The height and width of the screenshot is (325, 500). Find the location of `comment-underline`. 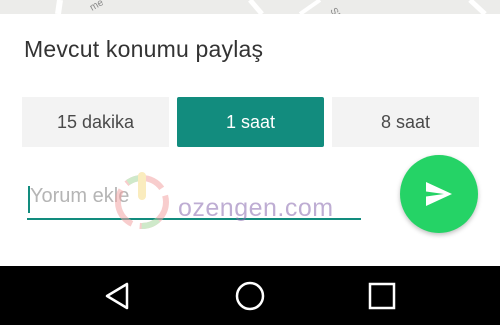

comment-underline is located at coordinates (194, 219).